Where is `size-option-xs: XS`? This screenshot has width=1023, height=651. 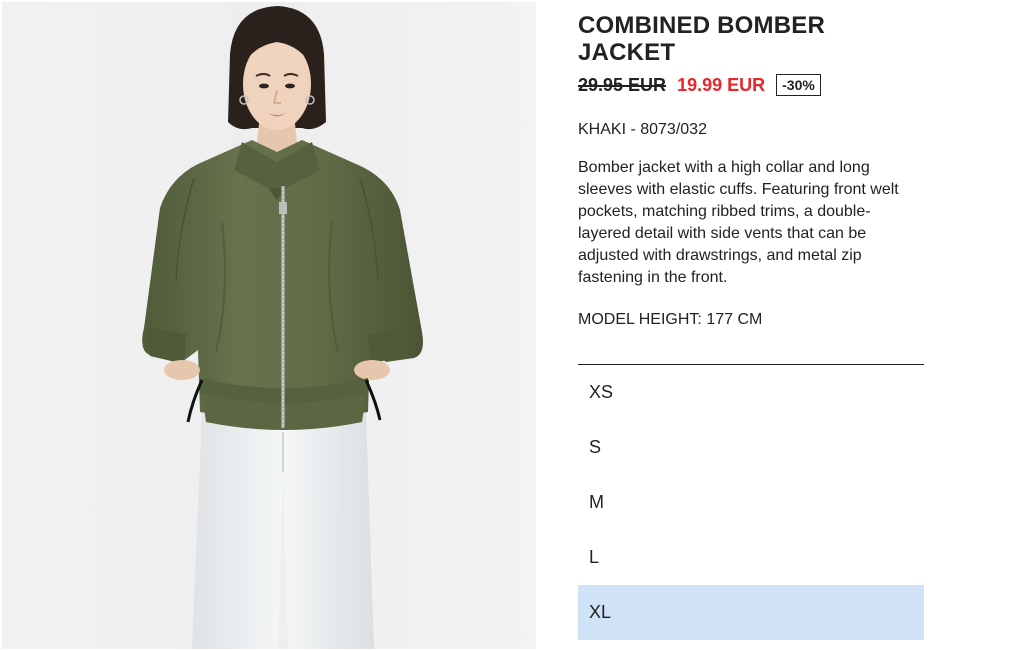
size-option-xs: XS is located at coordinates (751, 392).